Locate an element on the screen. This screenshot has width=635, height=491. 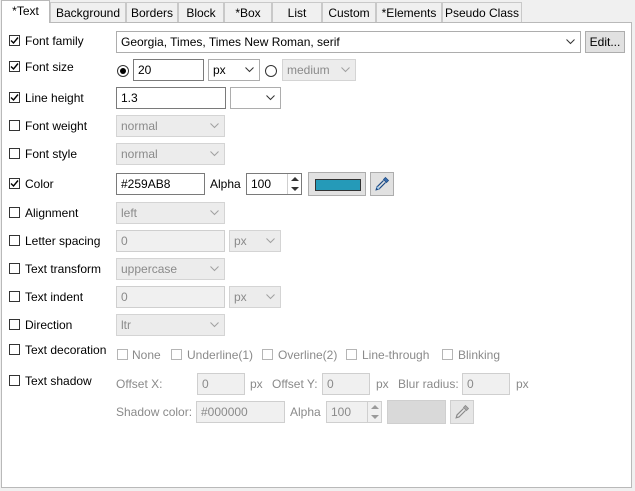
text-indent-input: 0 is located at coordinates (170, 297).